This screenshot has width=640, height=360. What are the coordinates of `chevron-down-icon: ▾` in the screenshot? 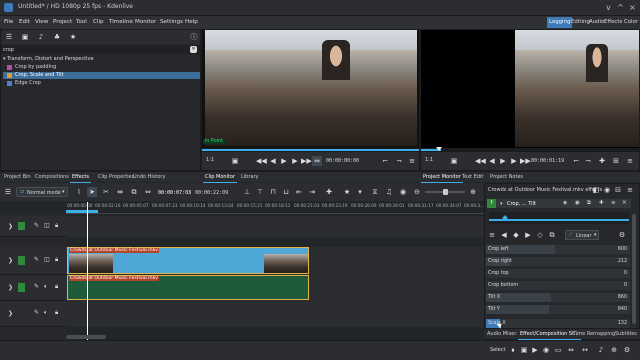 It's located at (360, 192).